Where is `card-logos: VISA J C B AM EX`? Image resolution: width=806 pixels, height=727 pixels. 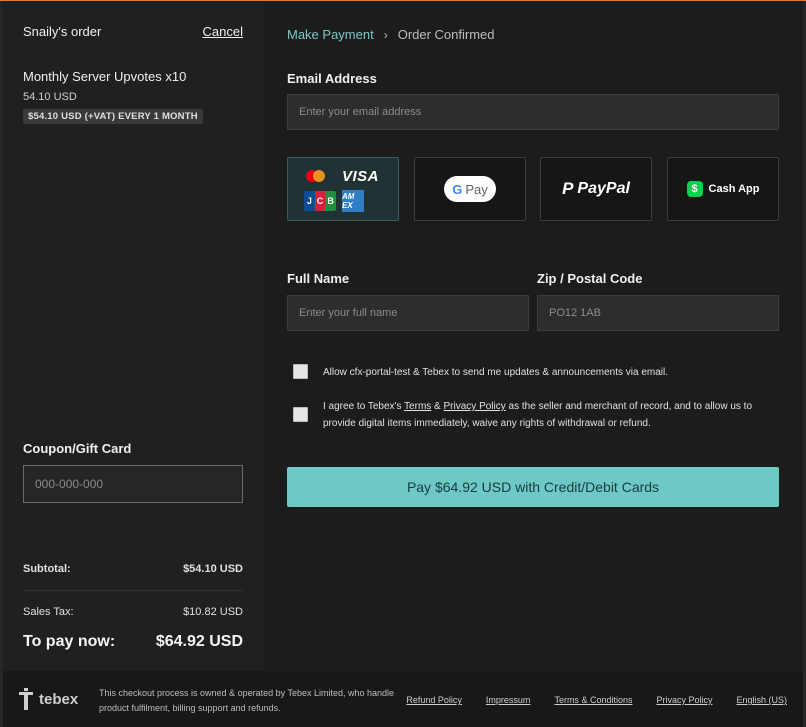 card-logos: VISA J C B AM EX is located at coordinates (343, 189).